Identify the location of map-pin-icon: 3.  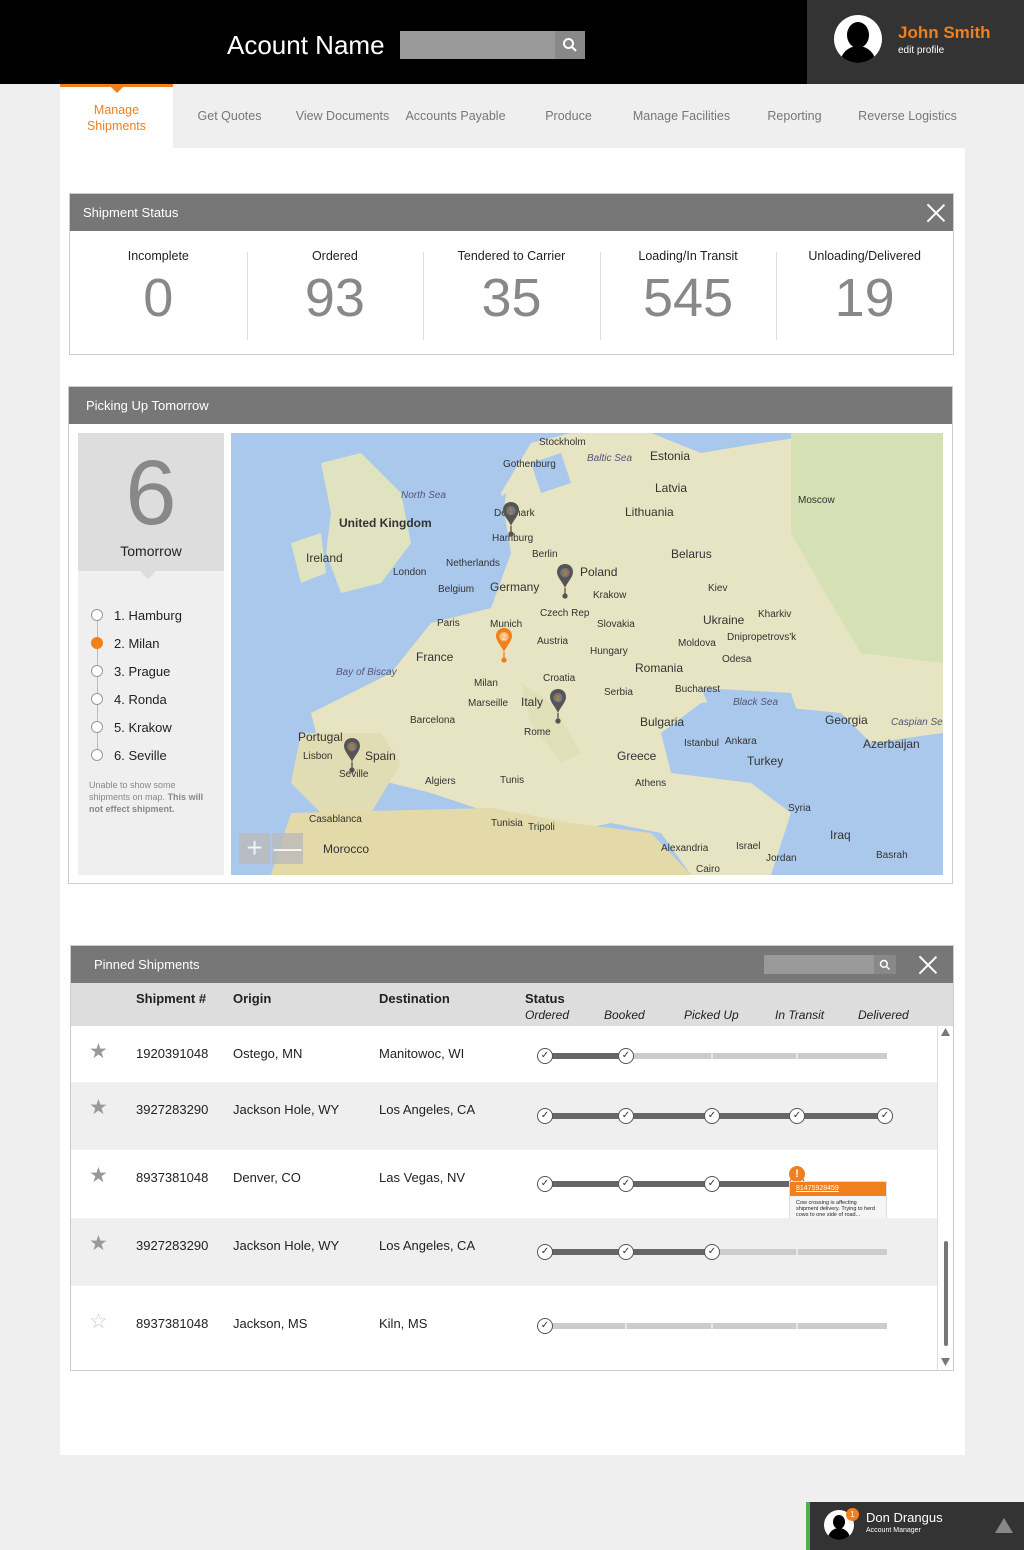
(565, 582).